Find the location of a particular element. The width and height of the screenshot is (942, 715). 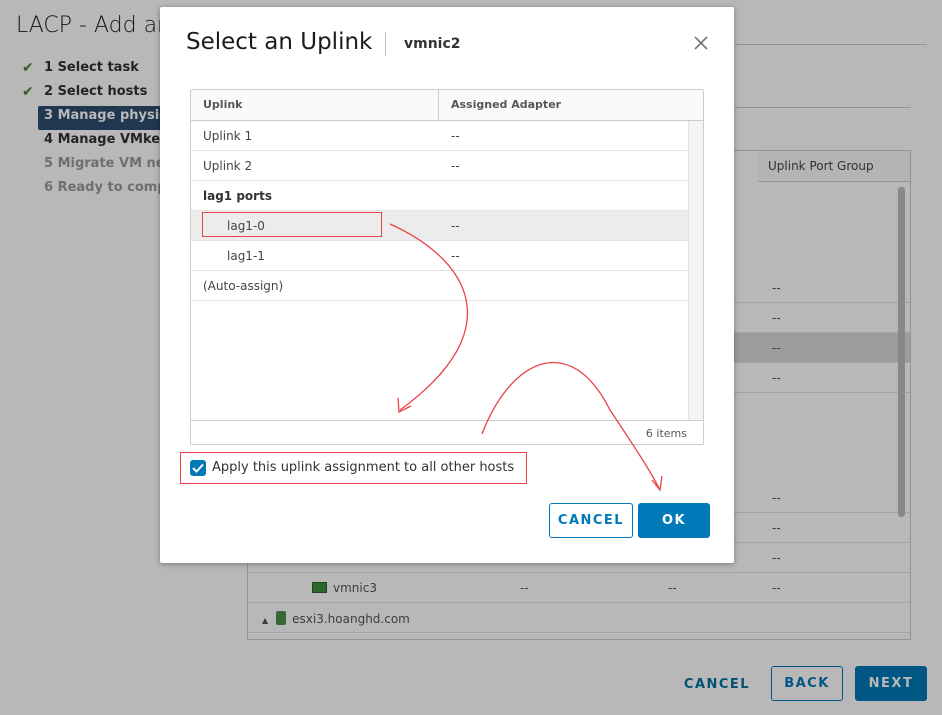

item-count: 6 items is located at coordinates (666, 433).